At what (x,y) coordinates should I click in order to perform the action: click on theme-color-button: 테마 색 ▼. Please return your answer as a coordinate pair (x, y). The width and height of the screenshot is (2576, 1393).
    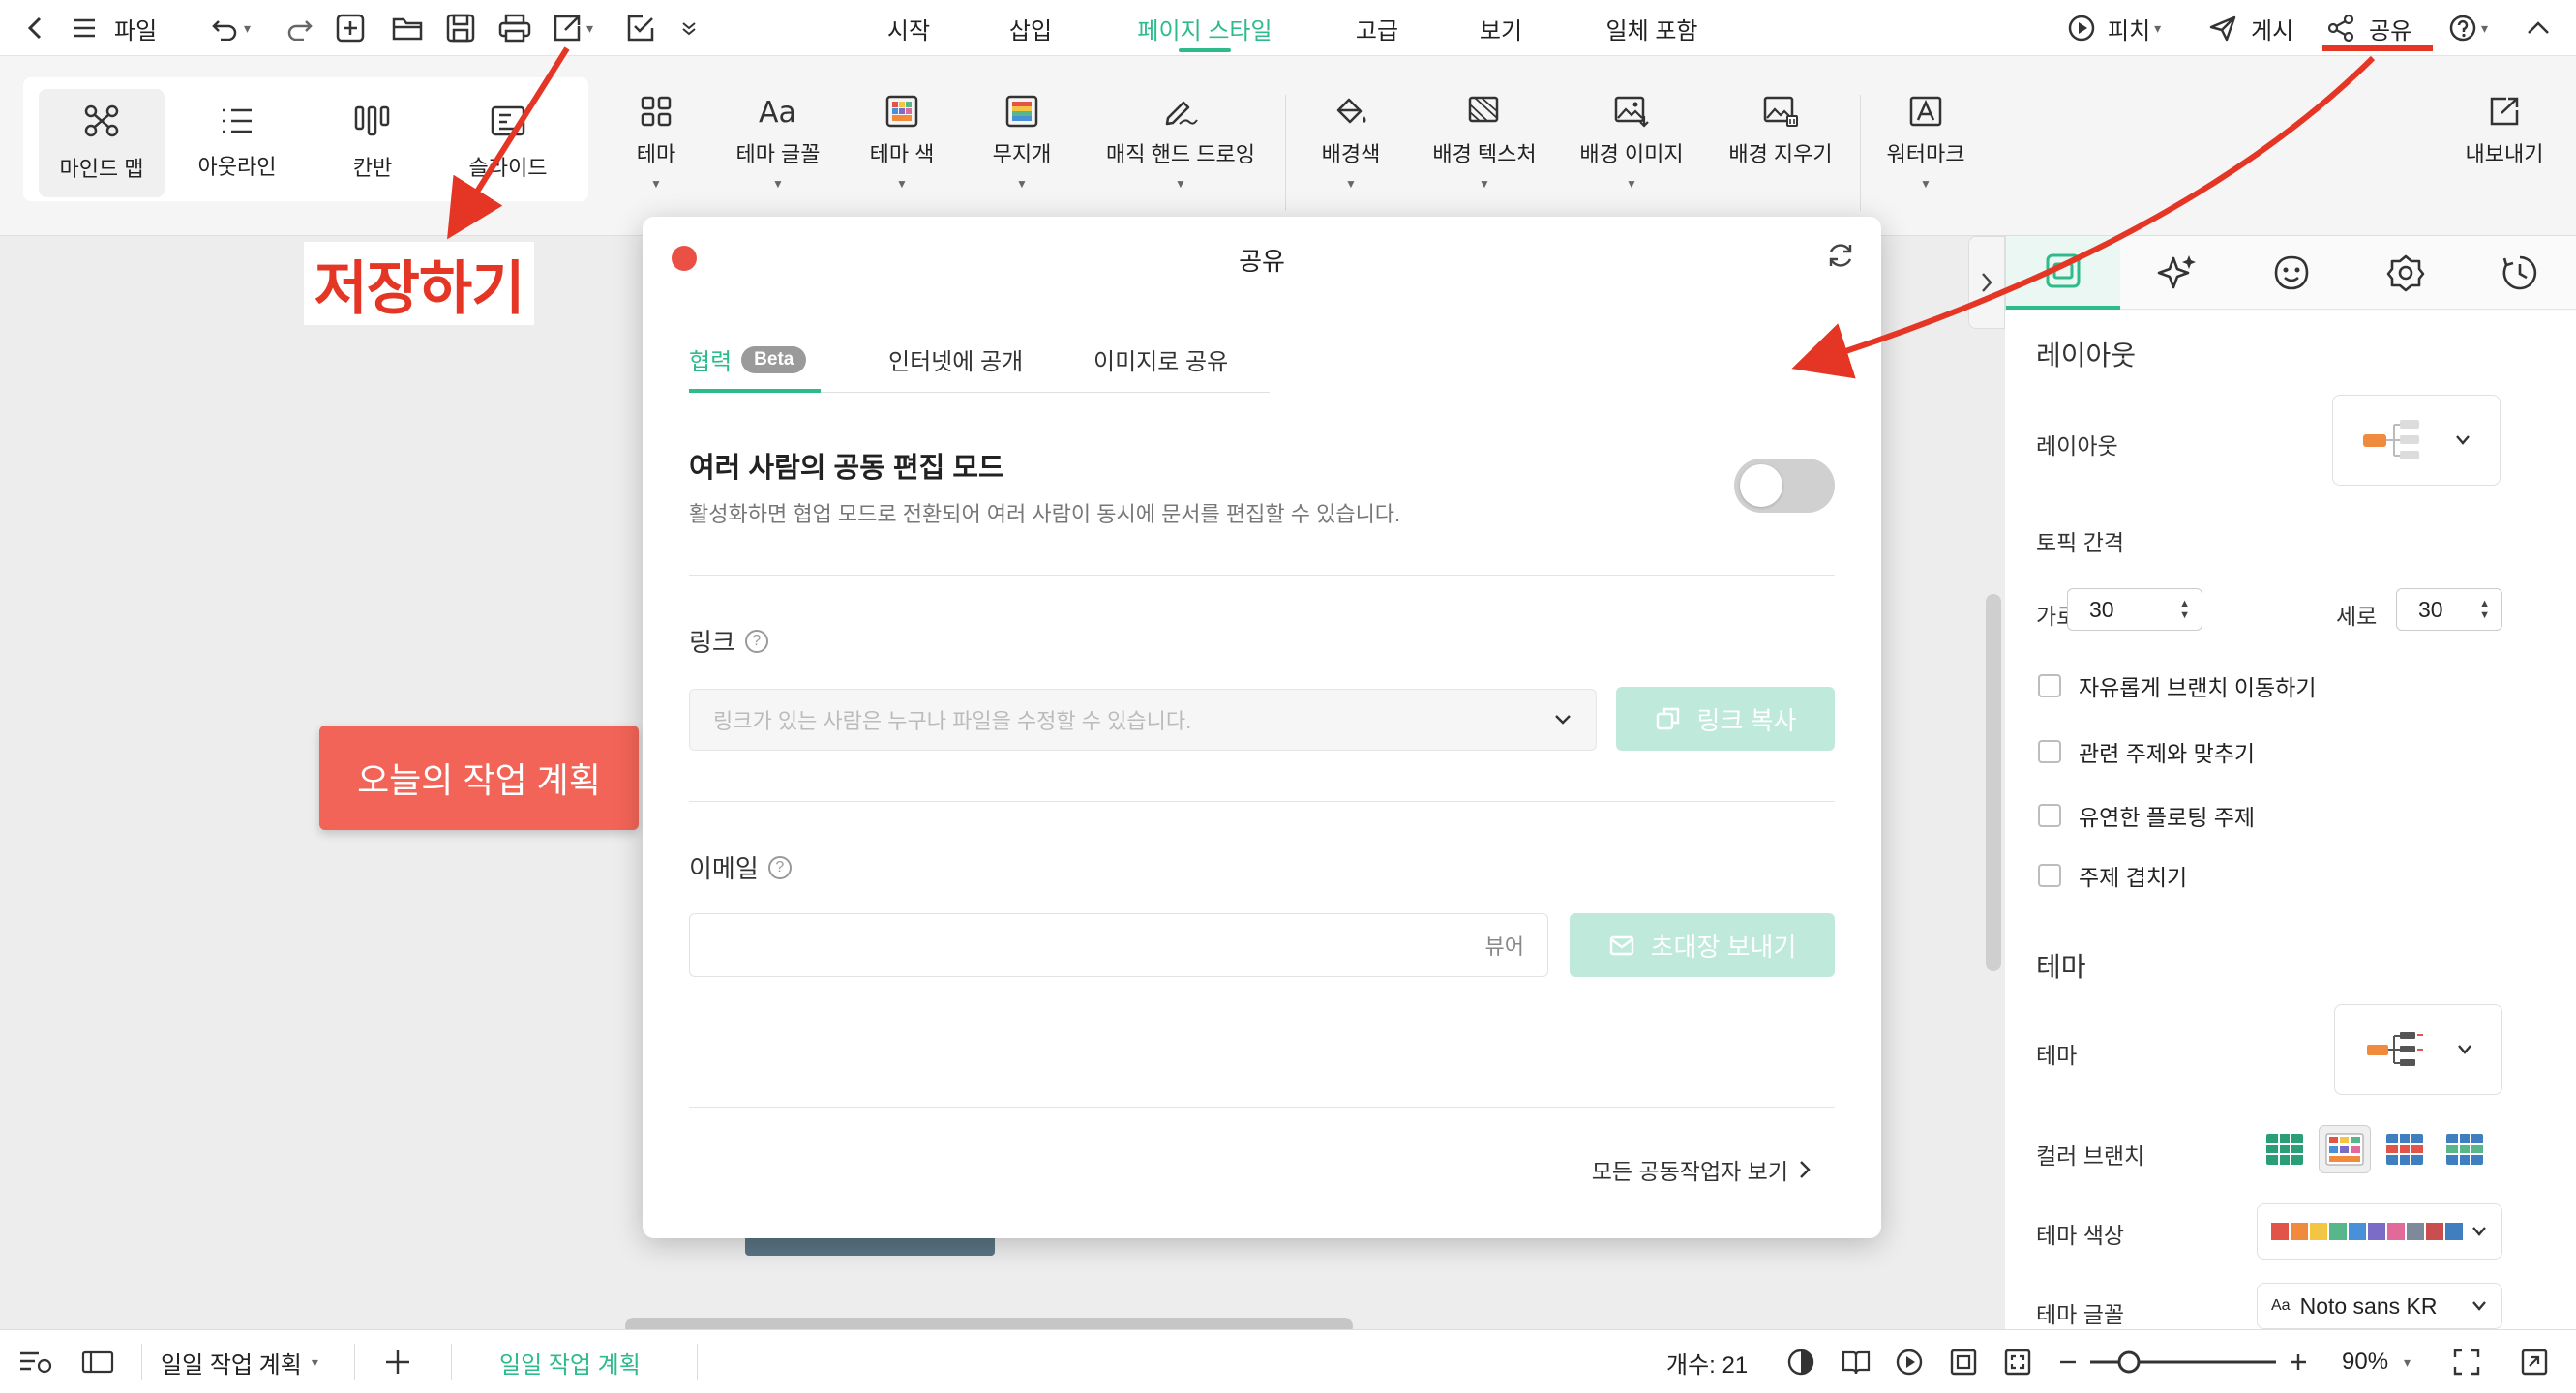
    Looking at the image, I should click on (902, 142).